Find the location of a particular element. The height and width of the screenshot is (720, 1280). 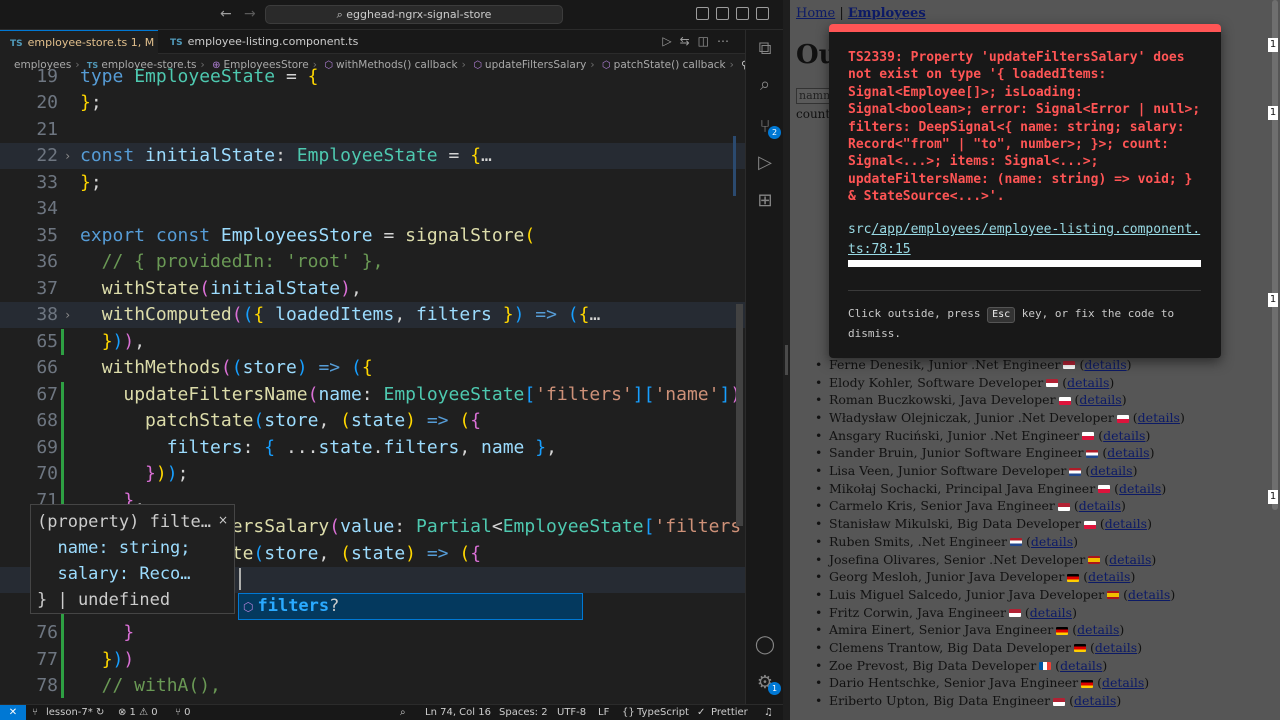

more-actions-icon: ⋯ is located at coordinates (727, 41).